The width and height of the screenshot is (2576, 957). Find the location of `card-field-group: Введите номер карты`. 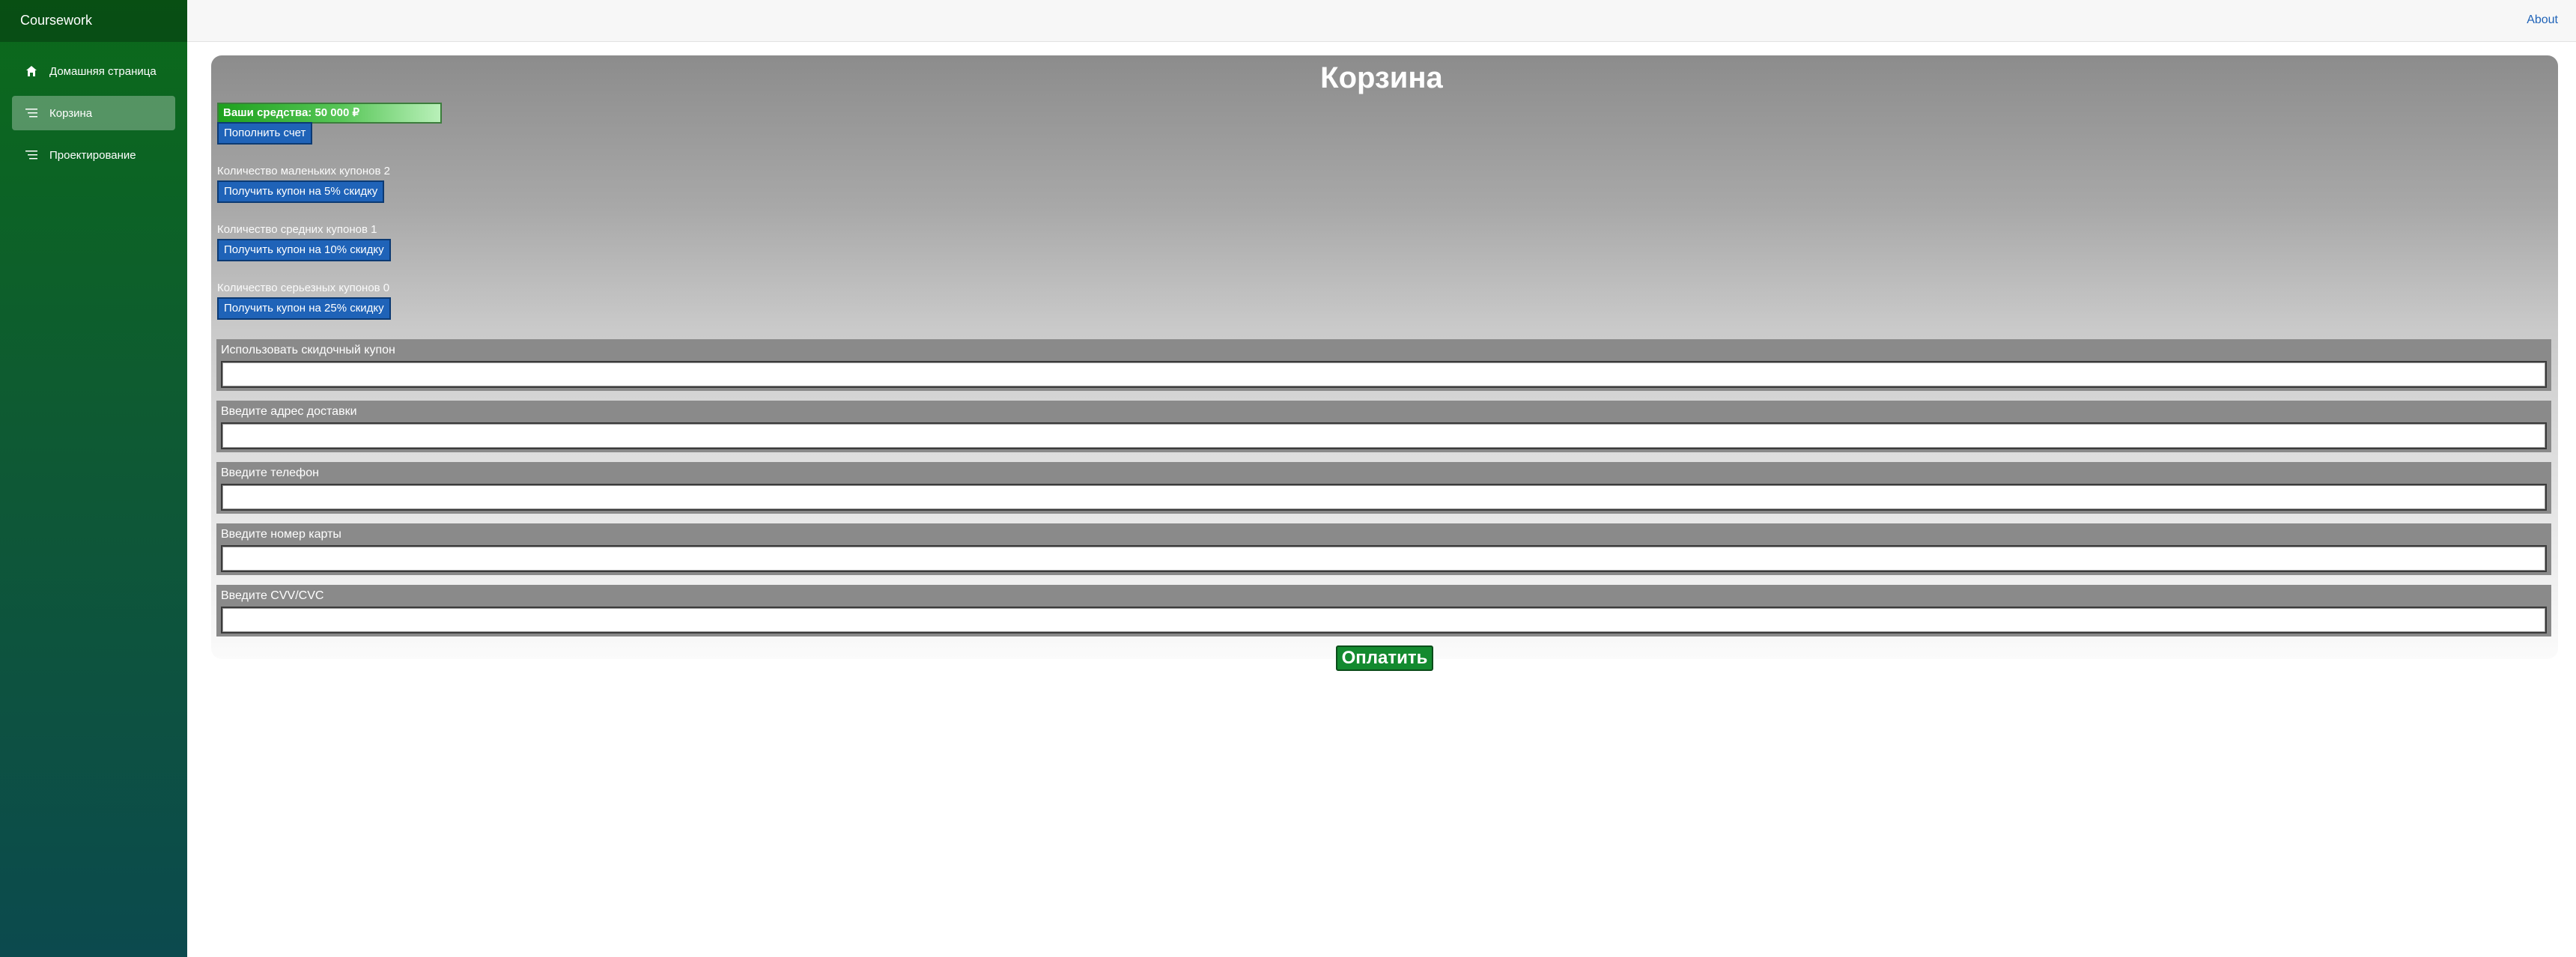

card-field-group: Введите номер карты is located at coordinates (1383, 549).